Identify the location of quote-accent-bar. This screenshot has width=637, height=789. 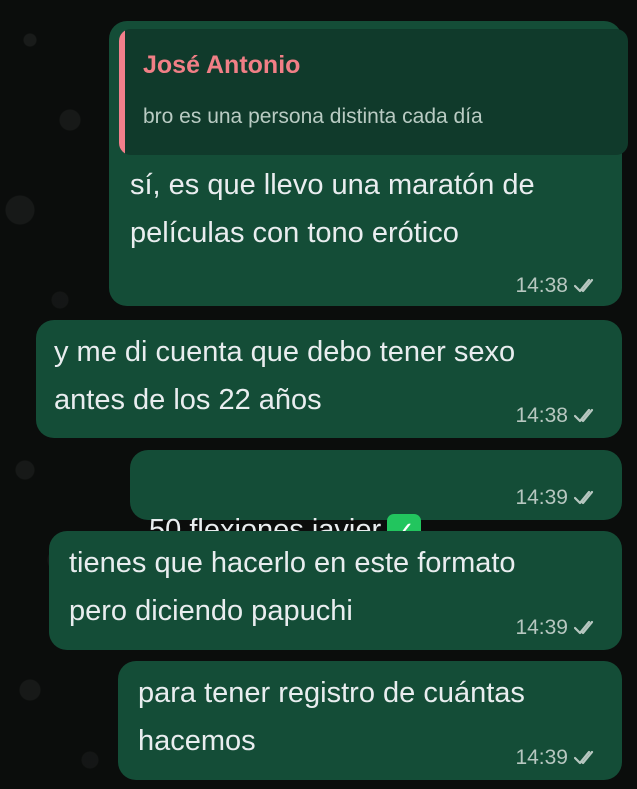
(122, 92).